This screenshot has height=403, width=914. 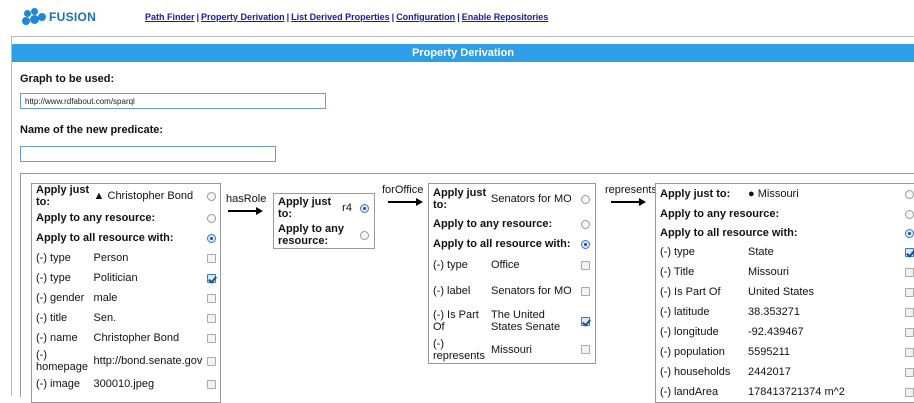 What do you see at coordinates (99, 196) in the screenshot?
I see `triangle-icon: ▲` at bounding box center [99, 196].